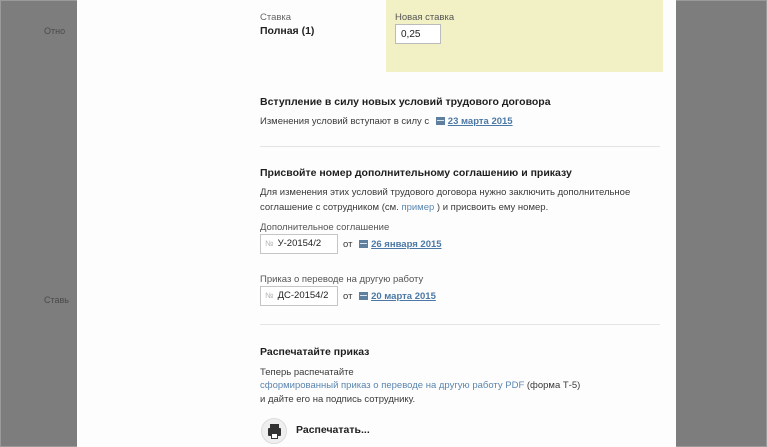  What do you see at coordinates (425, 17) in the screenshot?
I see `new-rate-label: Новая ставка` at bounding box center [425, 17].